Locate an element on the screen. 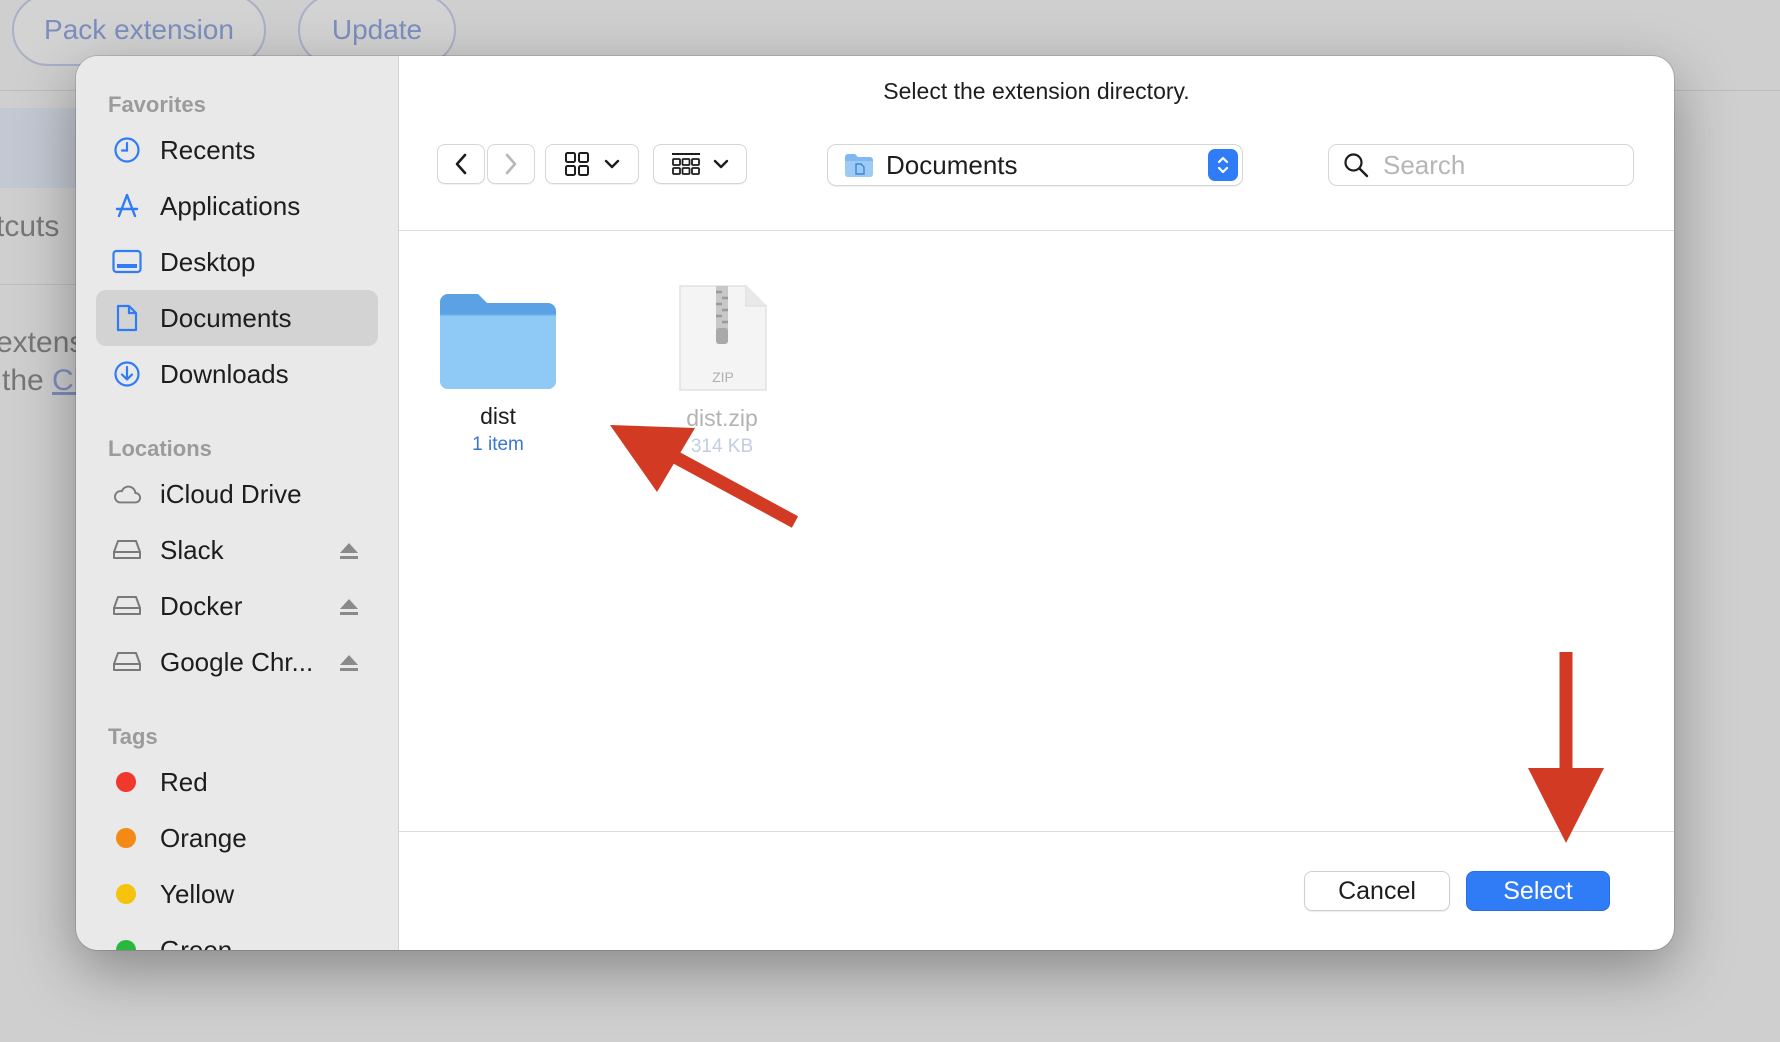 The image size is (1780, 1042). footer-divider is located at coordinates (1036, 831).